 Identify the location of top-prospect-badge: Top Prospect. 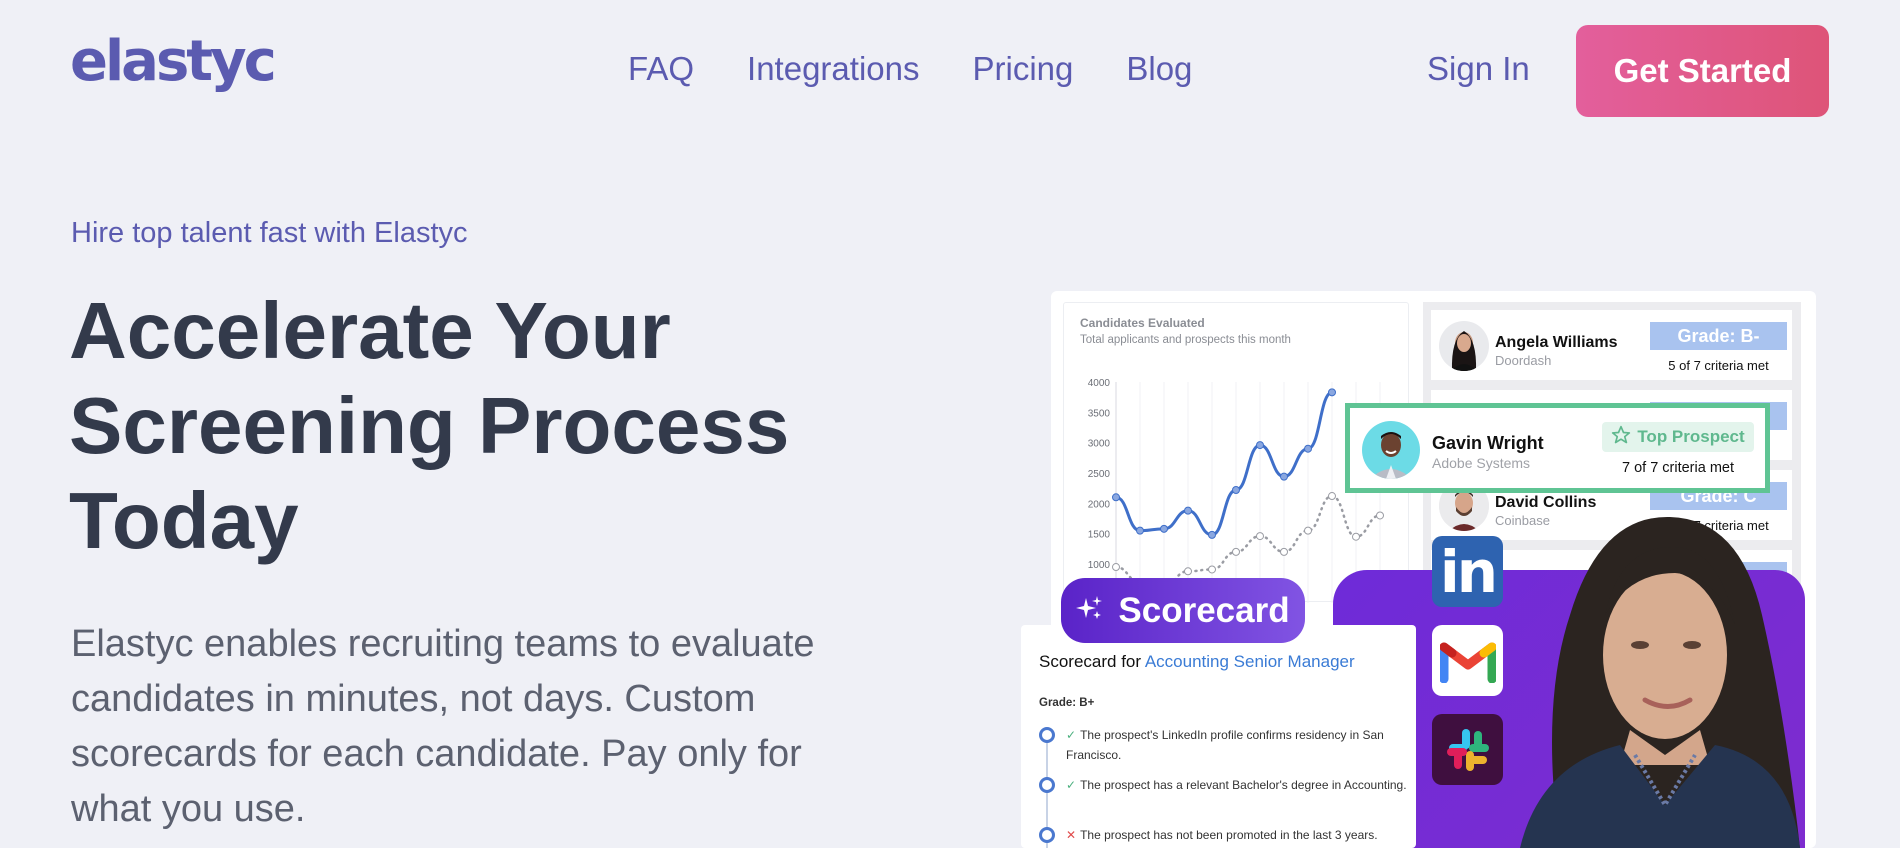
(1678, 437).